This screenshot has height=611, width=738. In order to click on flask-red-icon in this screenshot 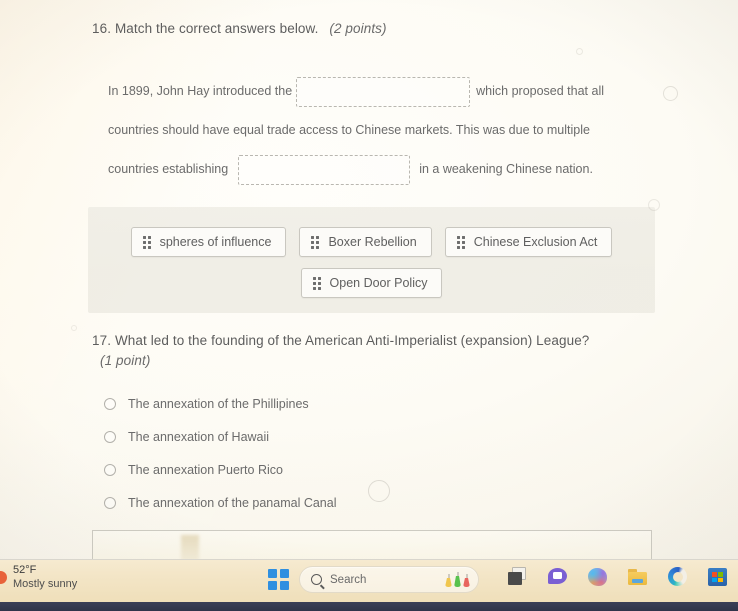, I will do `click(466, 580)`.